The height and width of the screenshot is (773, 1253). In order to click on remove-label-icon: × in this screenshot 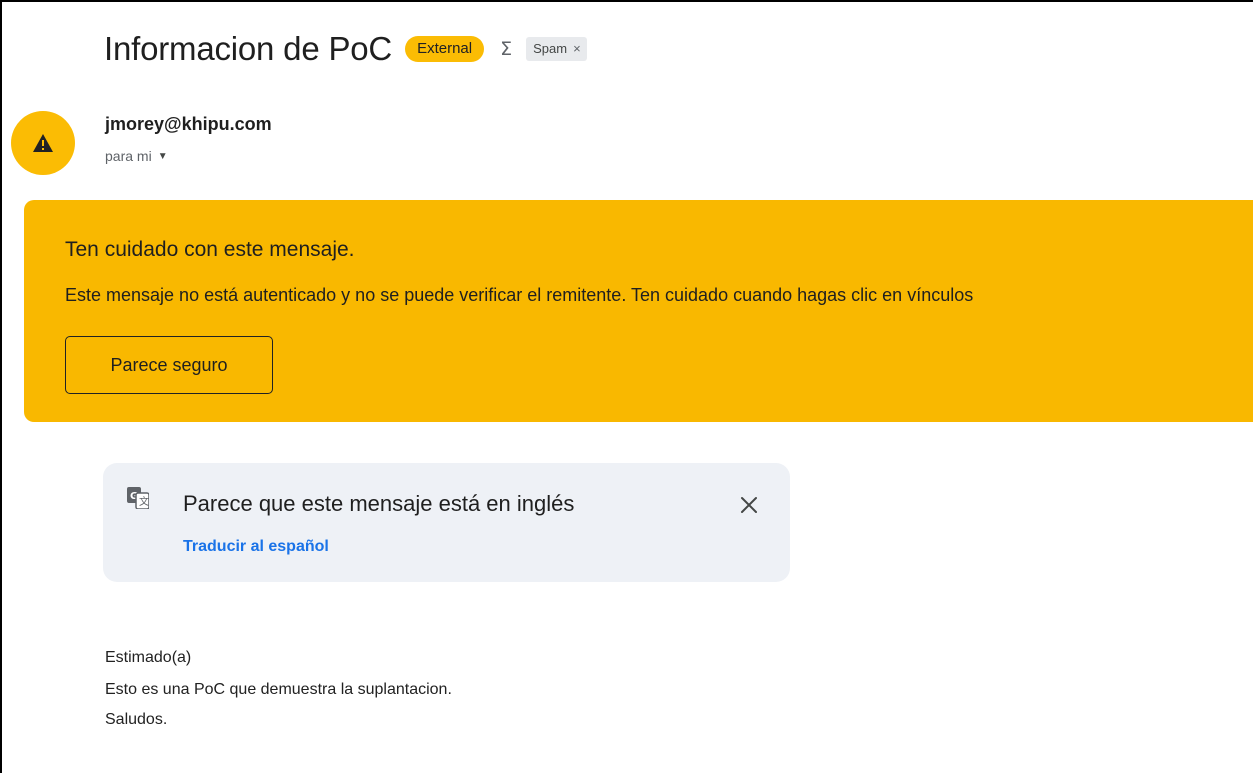, I will do `click(577, 49)`.